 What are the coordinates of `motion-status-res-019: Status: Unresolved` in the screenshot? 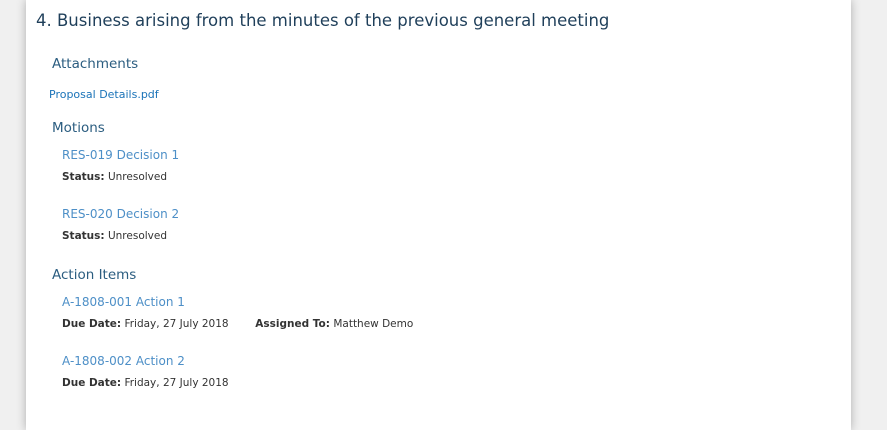 It's located at (114, 177).